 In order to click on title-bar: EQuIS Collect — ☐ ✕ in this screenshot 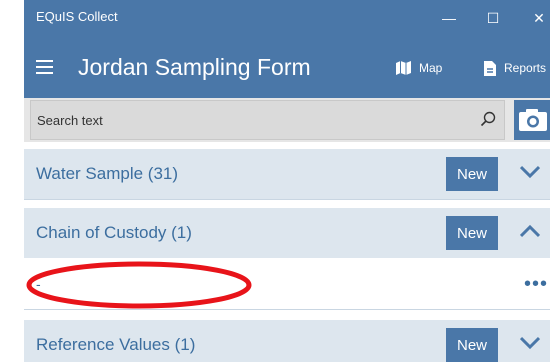, I will do `click(287, 19)`.